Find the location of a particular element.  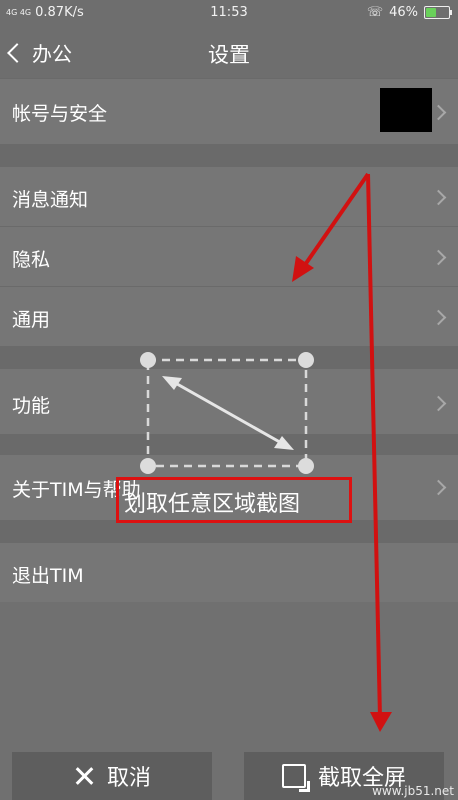

watermark: www.jb51.net is located at coordinates (413, 791).